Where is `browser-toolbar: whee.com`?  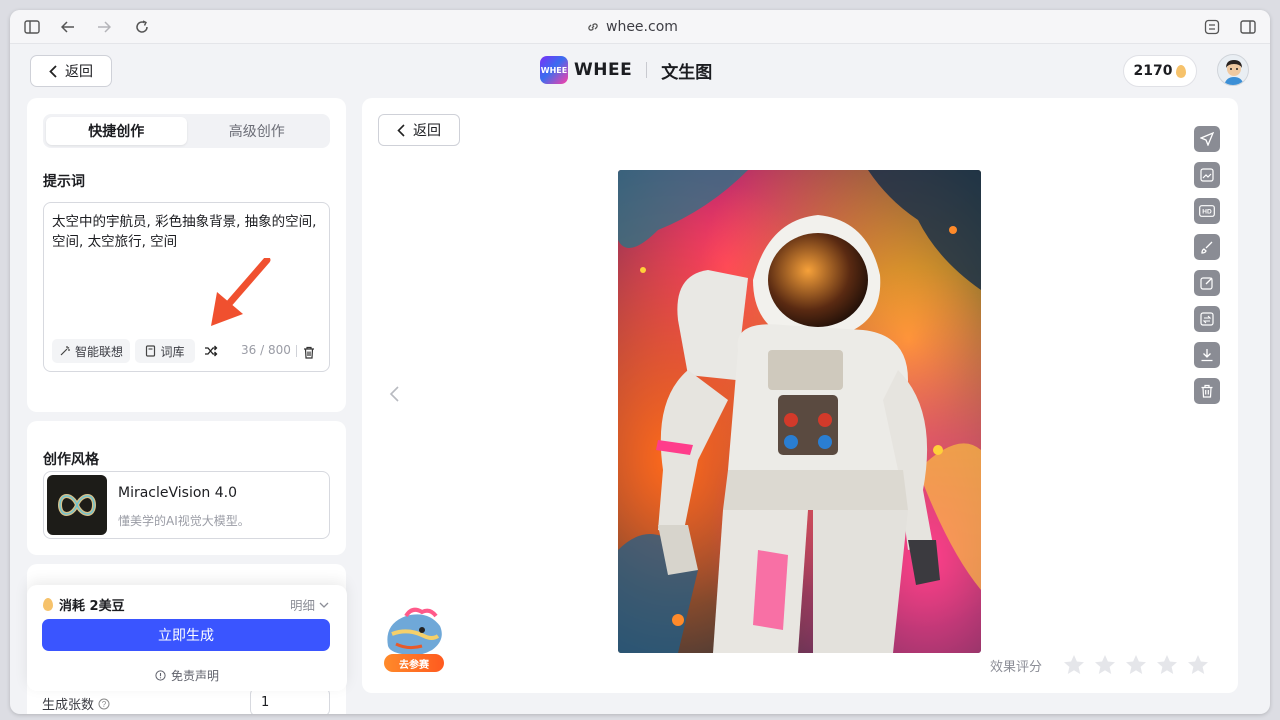
browser-toolbar: whee.com is located at coordinates (640, 27).